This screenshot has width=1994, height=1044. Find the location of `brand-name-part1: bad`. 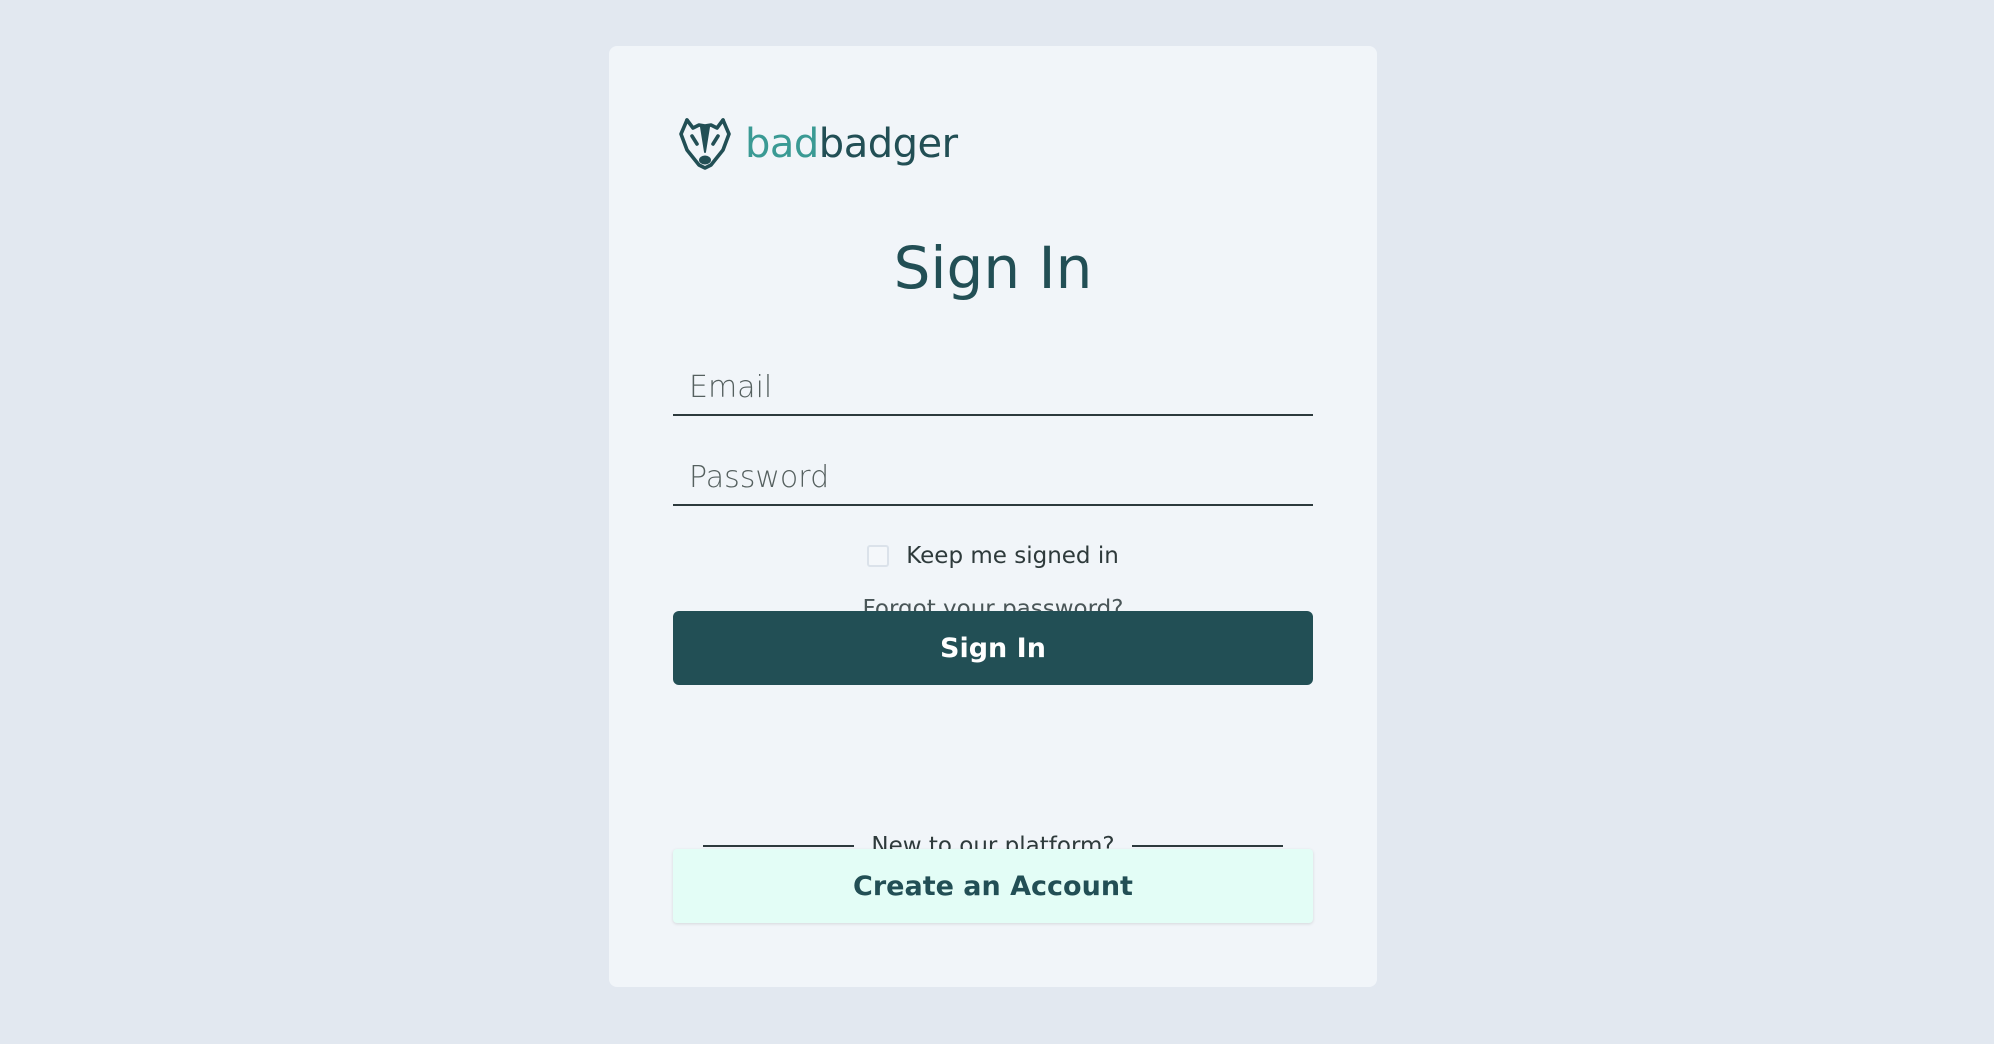

brand-name-part1: bad is located at coordinates (782, 144).